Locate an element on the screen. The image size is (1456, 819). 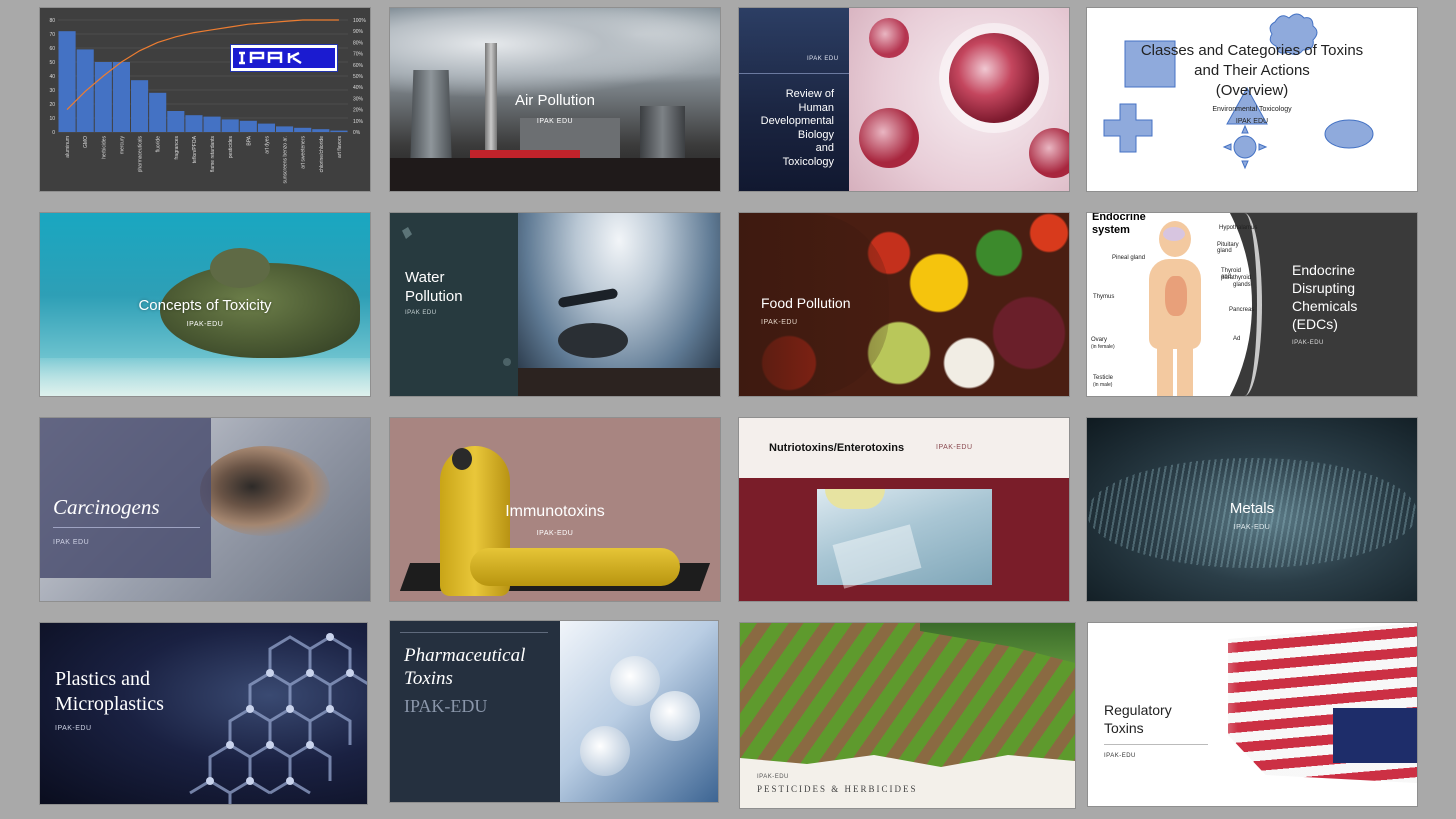
label-glands: glands is located at coordinates (1242, 285).